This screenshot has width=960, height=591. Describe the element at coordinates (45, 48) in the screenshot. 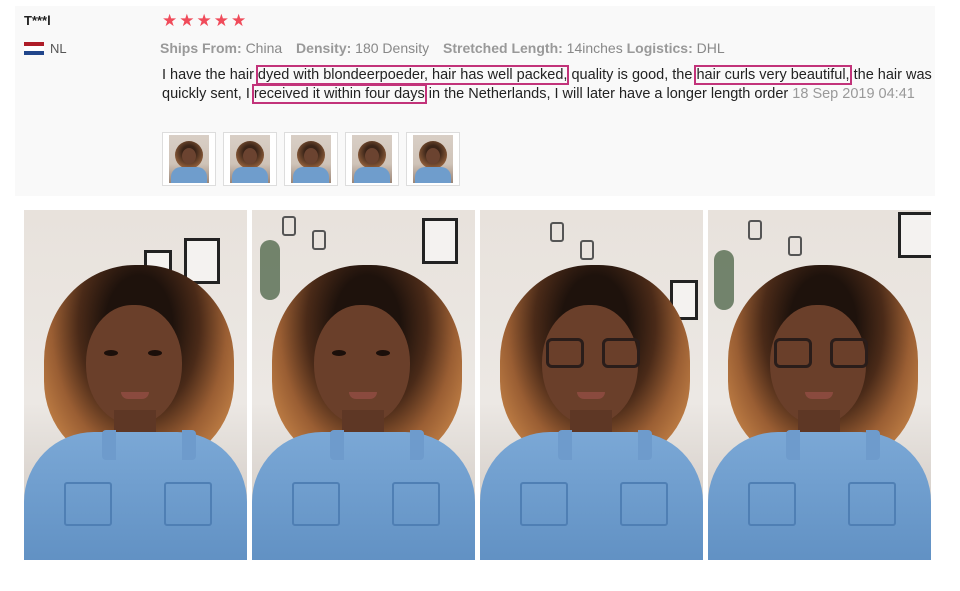

I see `reviewer-country: NL` at that location.